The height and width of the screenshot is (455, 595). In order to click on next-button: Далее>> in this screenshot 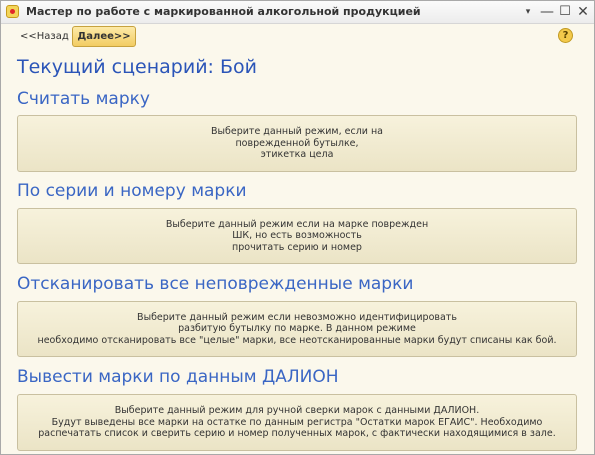, I will do `click(104, 36)`.